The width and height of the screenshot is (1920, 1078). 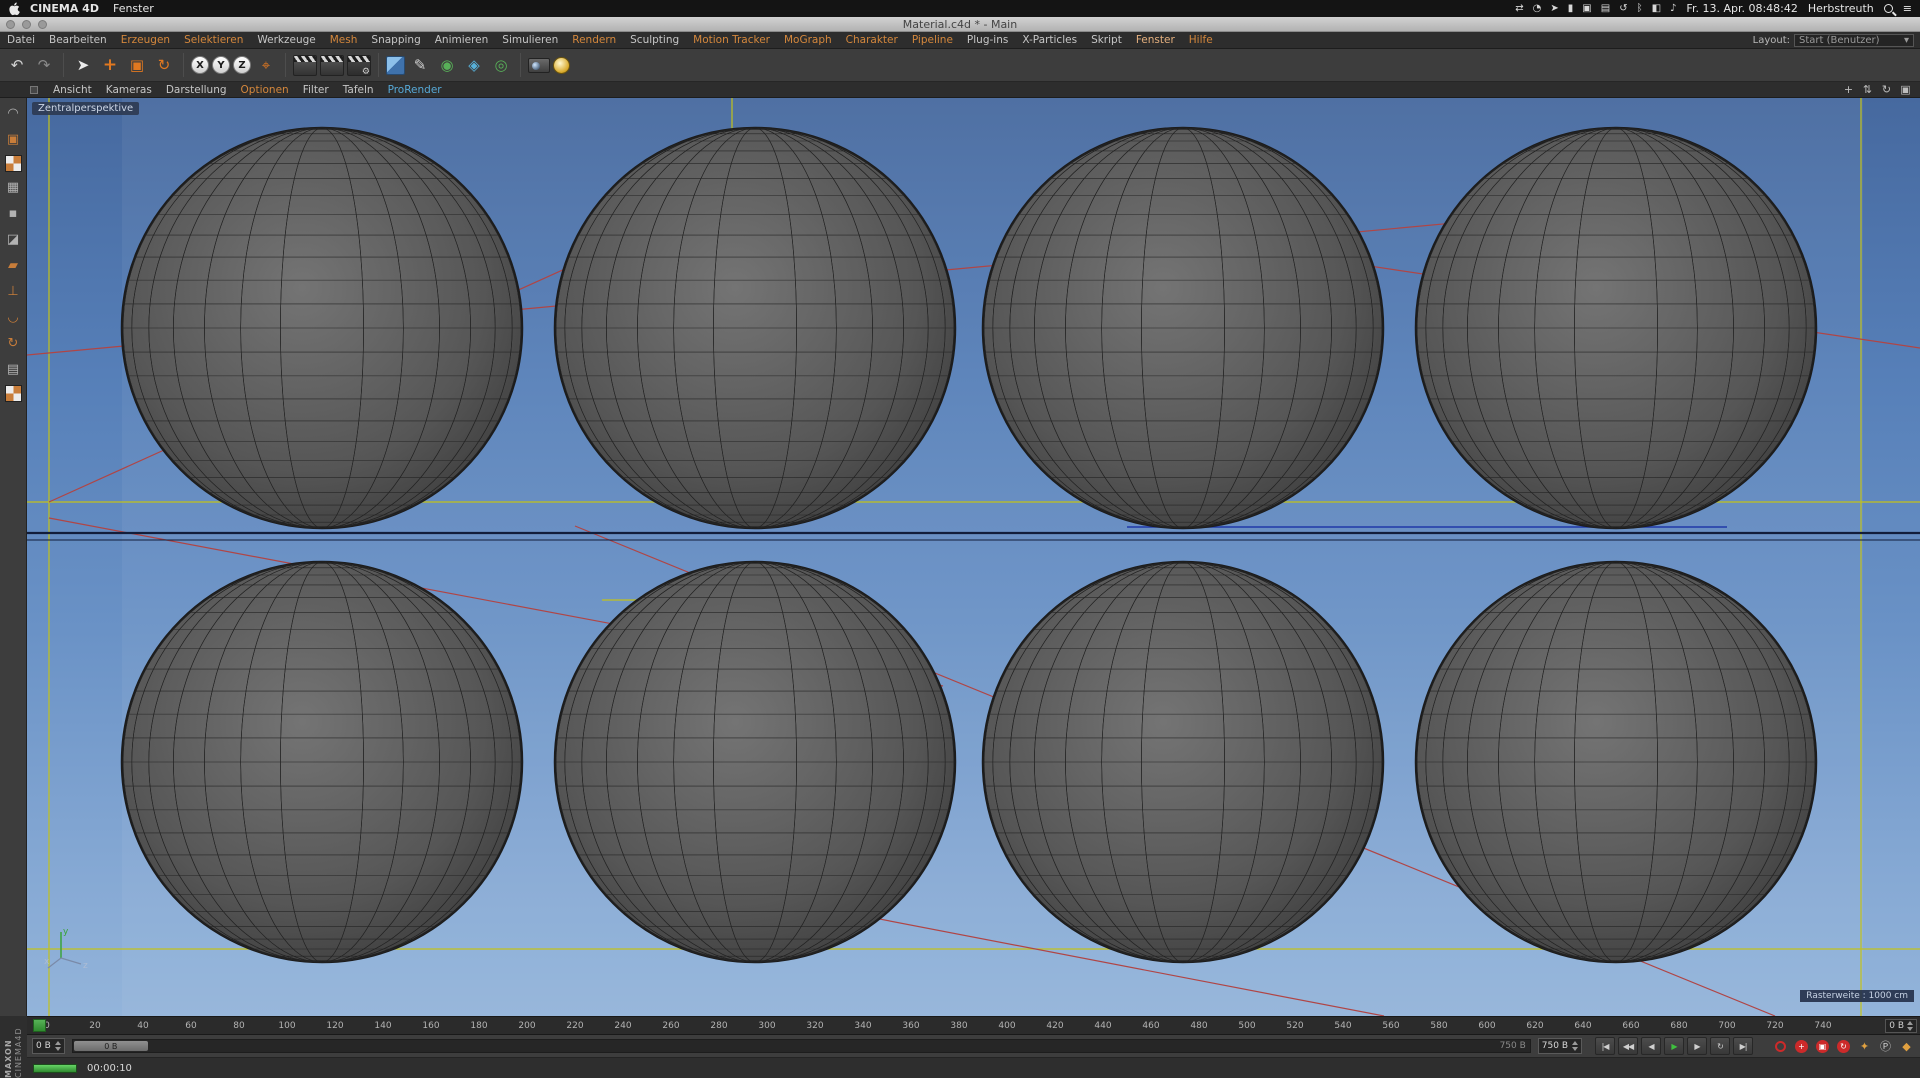 What do you see at coordinates (10, 24) in the screenshot?
I see `close-window-button` at bounding box center [10, 24].